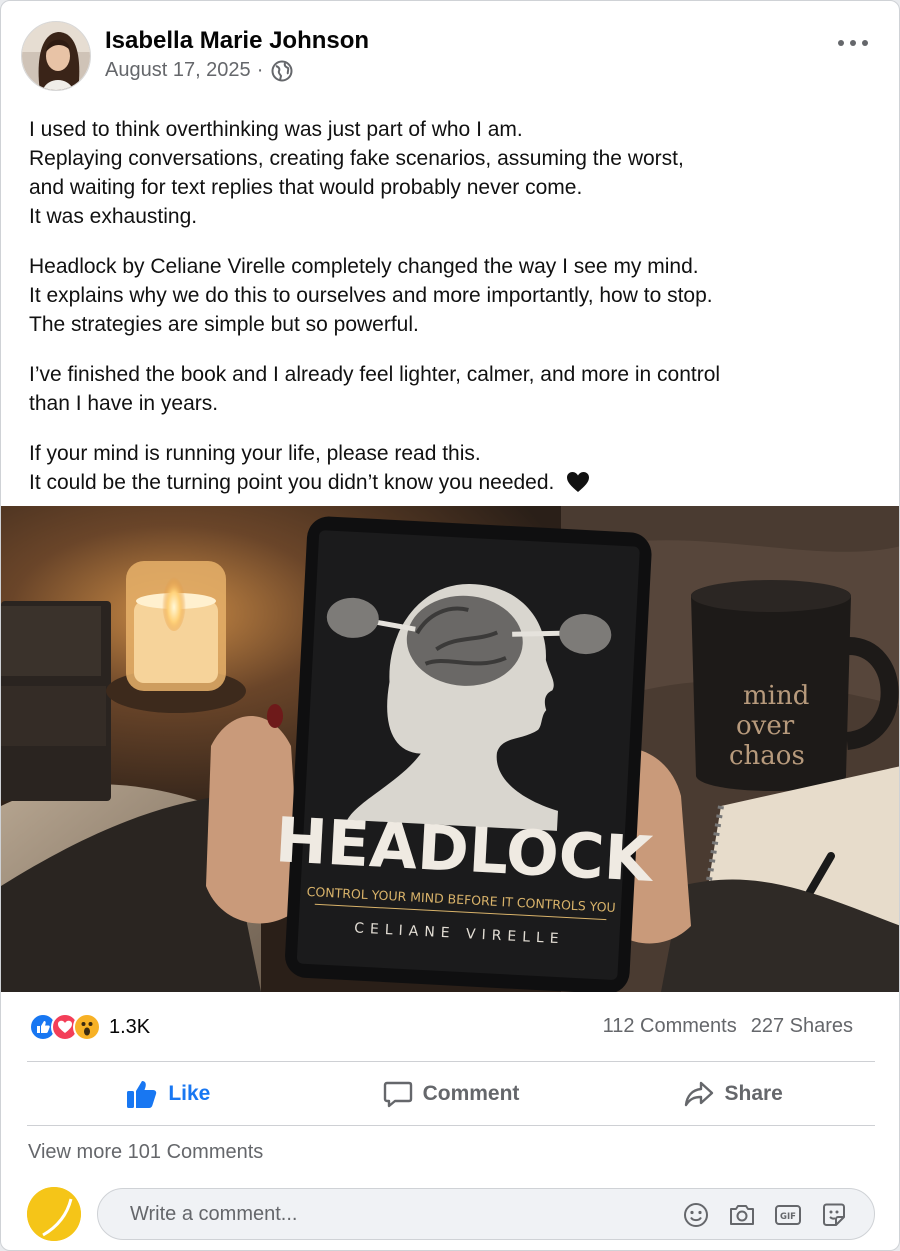 This screenshot has width=900, height=1251. I want to click on comment-label: Comment, so click(471, 1093).